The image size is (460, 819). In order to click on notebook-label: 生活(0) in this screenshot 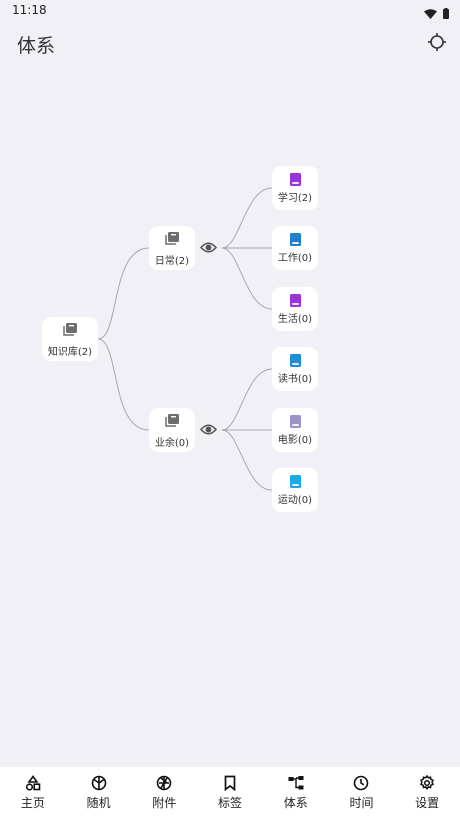, I will do `click(295, 319)`.